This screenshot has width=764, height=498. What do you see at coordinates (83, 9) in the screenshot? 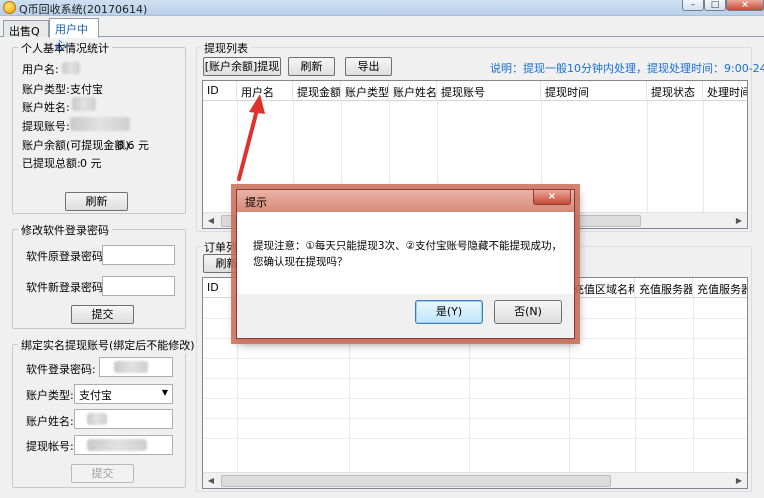
I see `window-title: Q币回收系统(20170614)` at bounding box center [83, 9].